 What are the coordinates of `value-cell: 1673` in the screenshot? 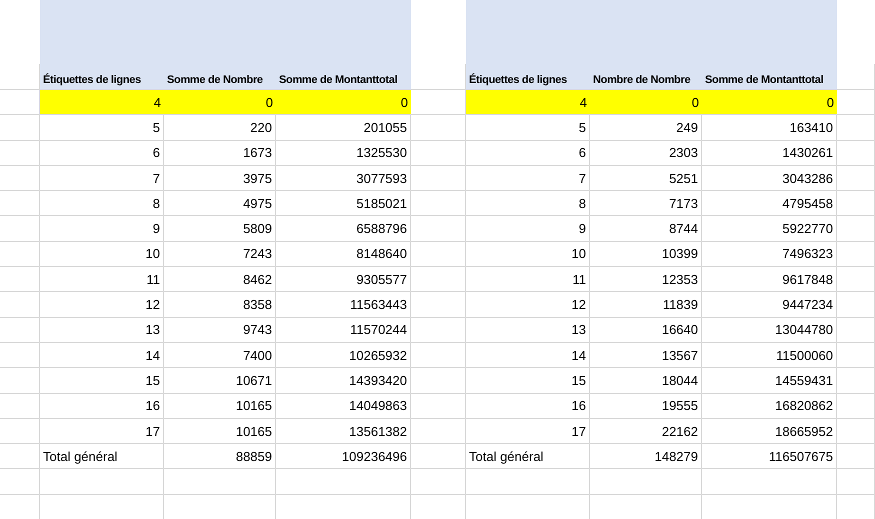 It's located at (220, 153).